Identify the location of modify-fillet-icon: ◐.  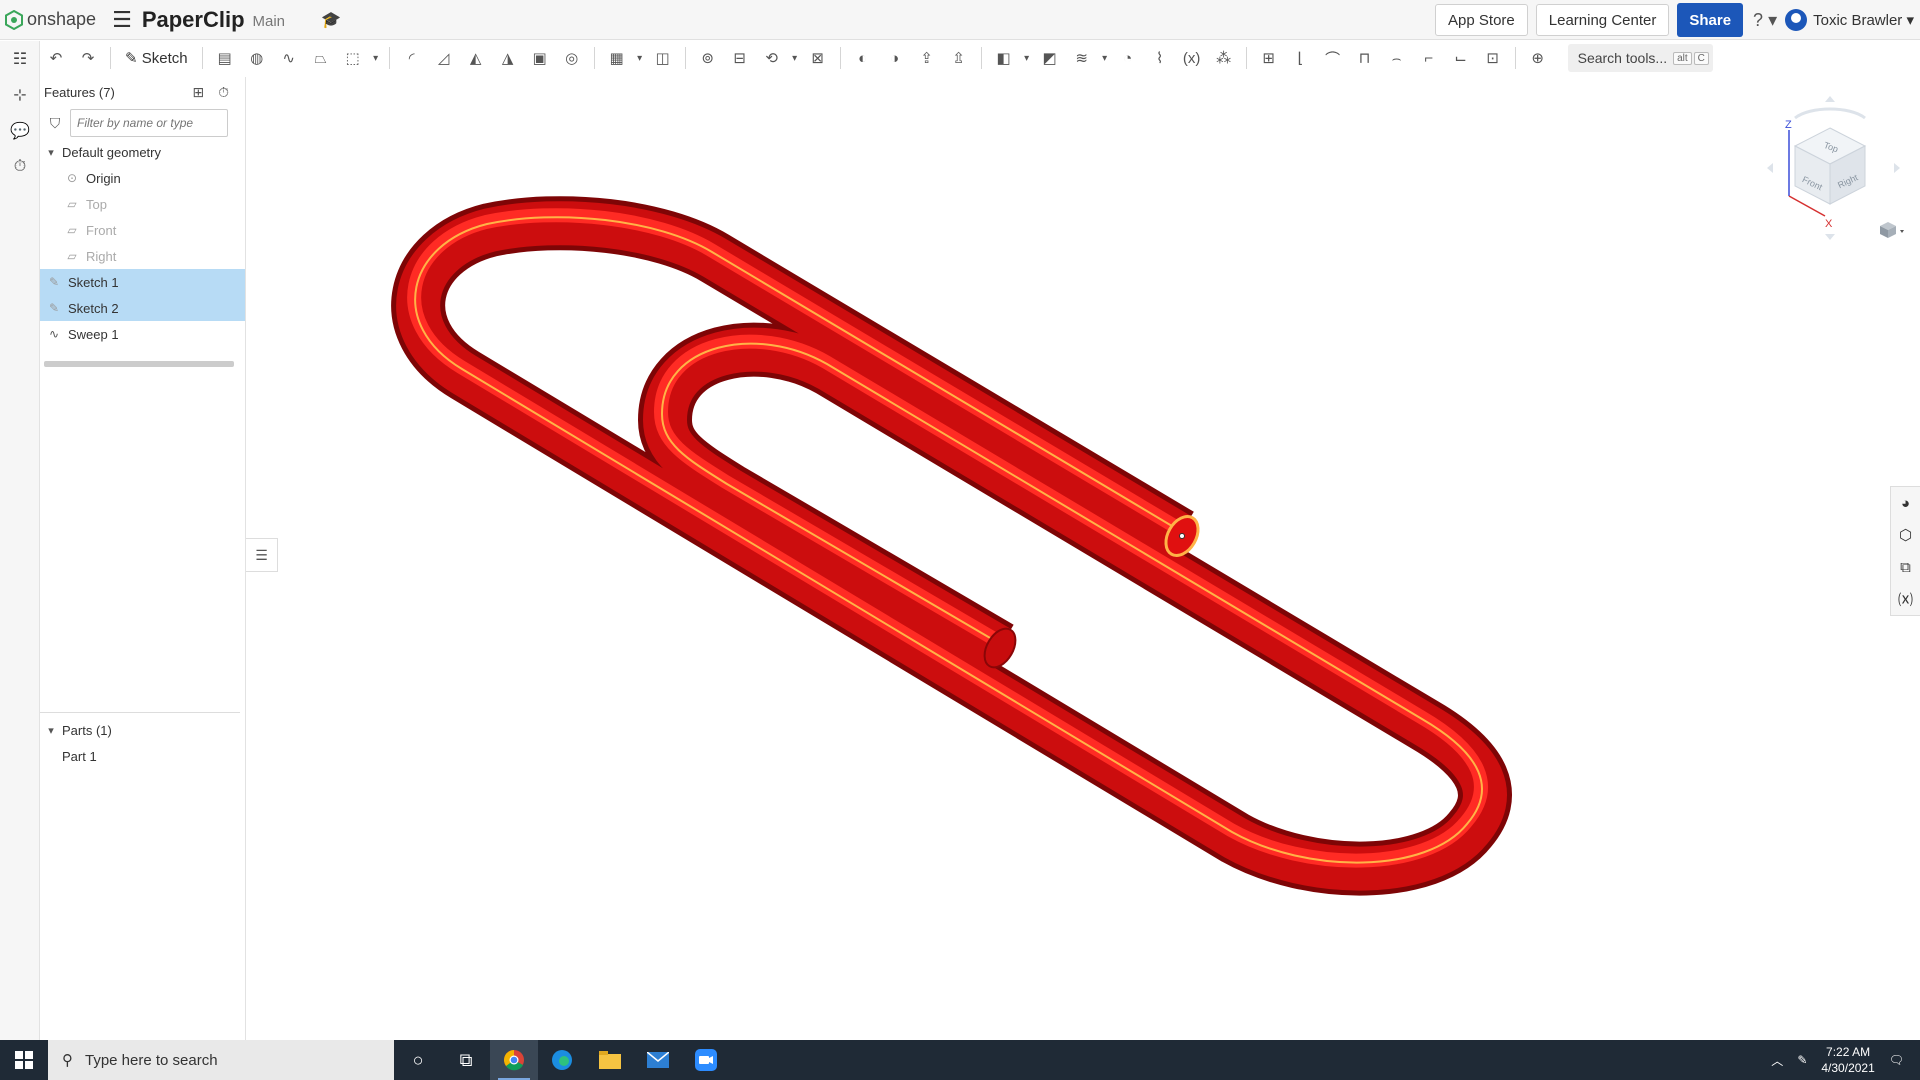
(863, 58).